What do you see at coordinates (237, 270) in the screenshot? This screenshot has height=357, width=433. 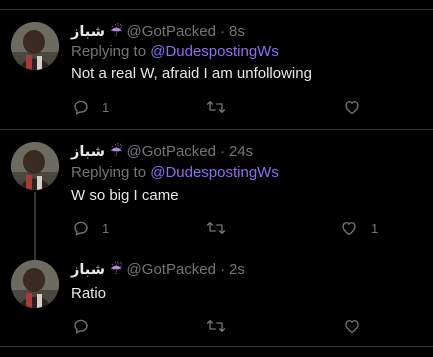 I see `timestamp: 2s` at bounding box center [237, 270].